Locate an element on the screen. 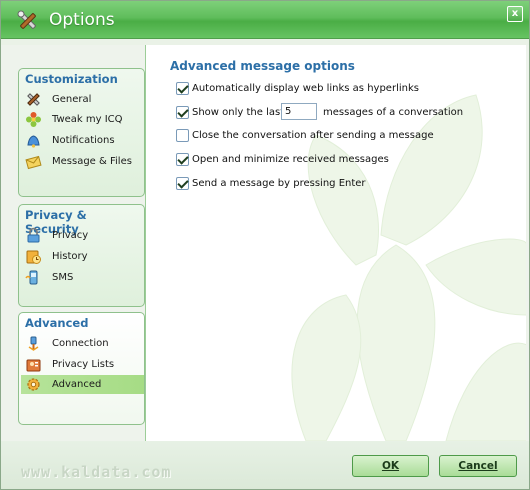  flower-icon is located at coordinates (33, 119).